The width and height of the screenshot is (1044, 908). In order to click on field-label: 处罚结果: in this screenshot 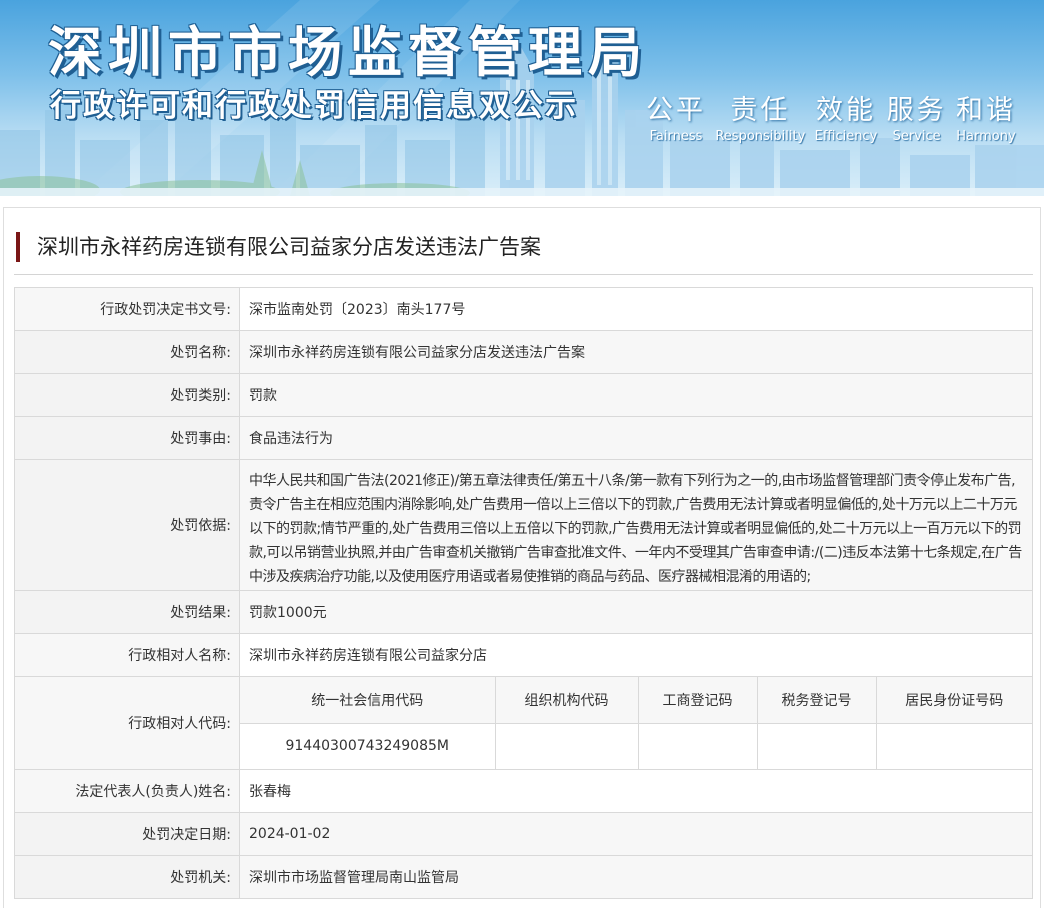, I will do `click(127, 612)`.